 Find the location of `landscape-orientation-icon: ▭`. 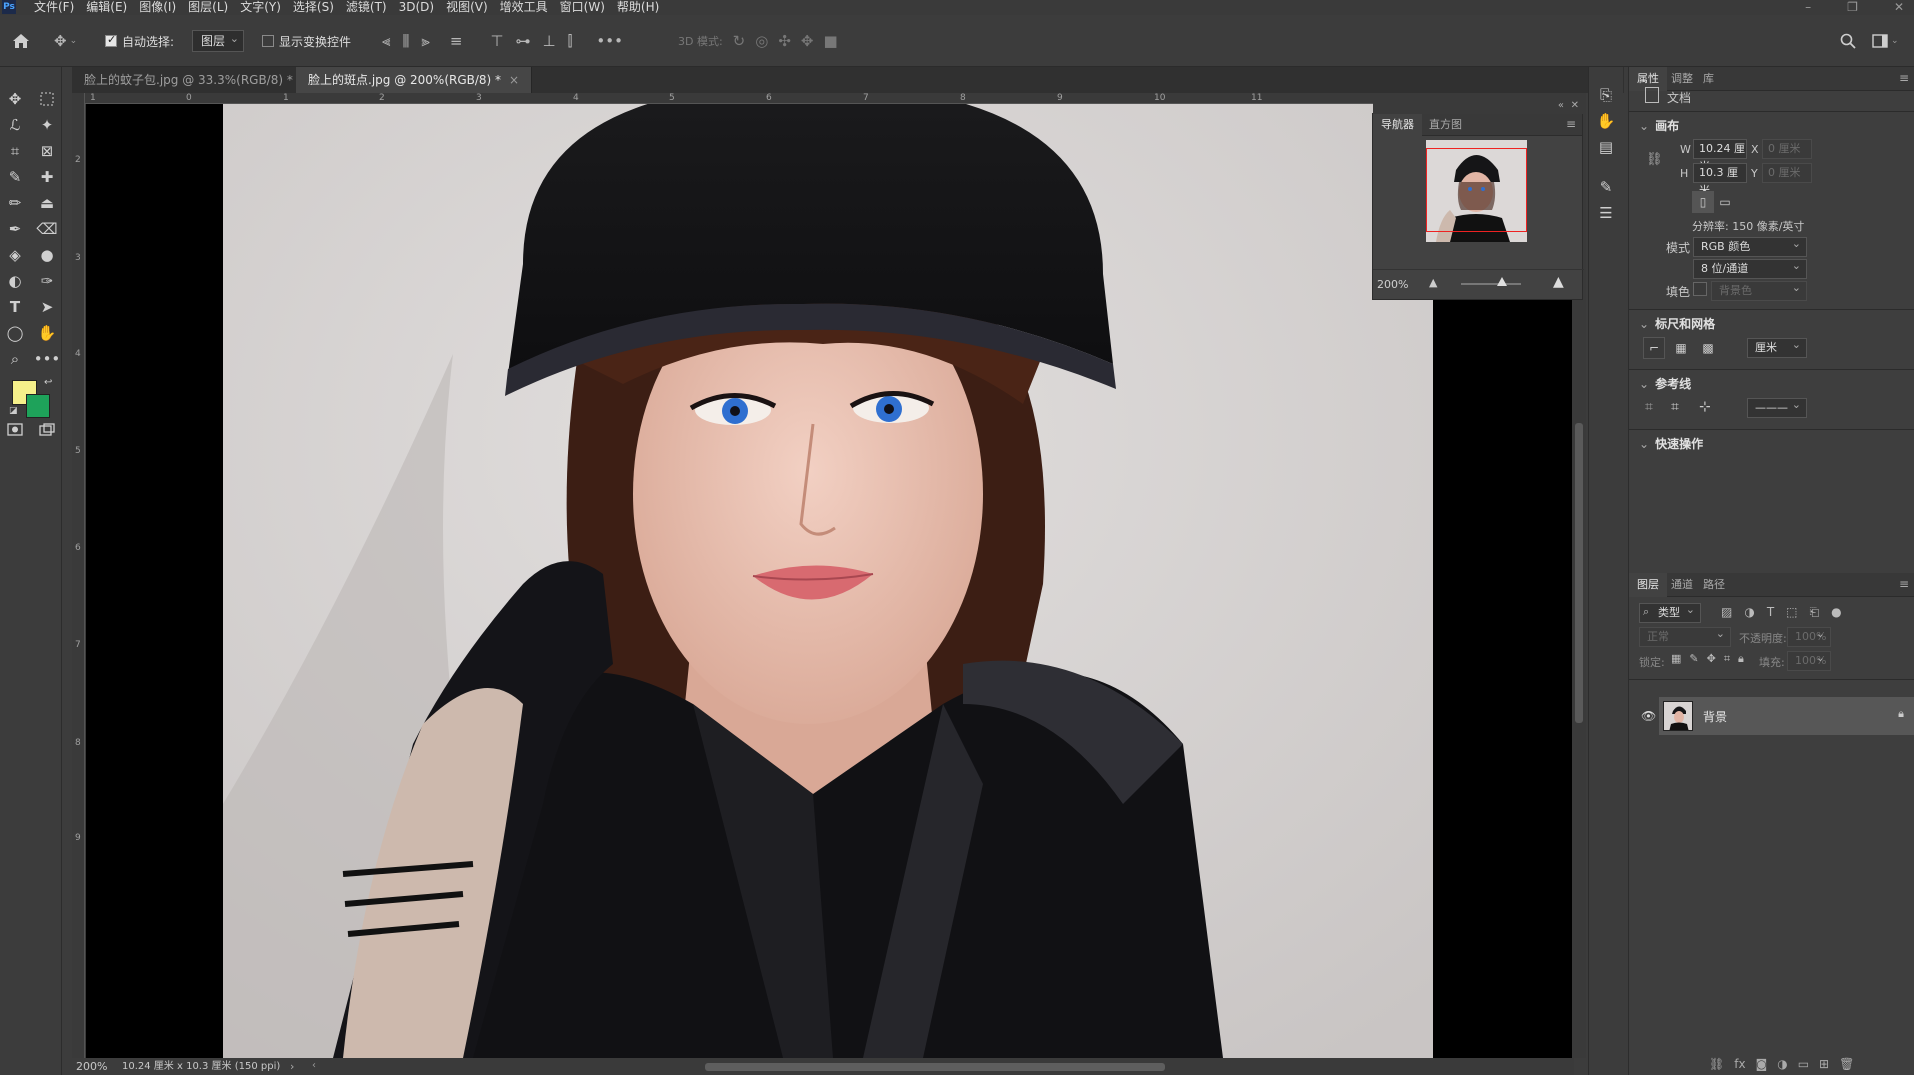

landscape-orientation-icon: ▭ is located at coordinates (1725, 202).